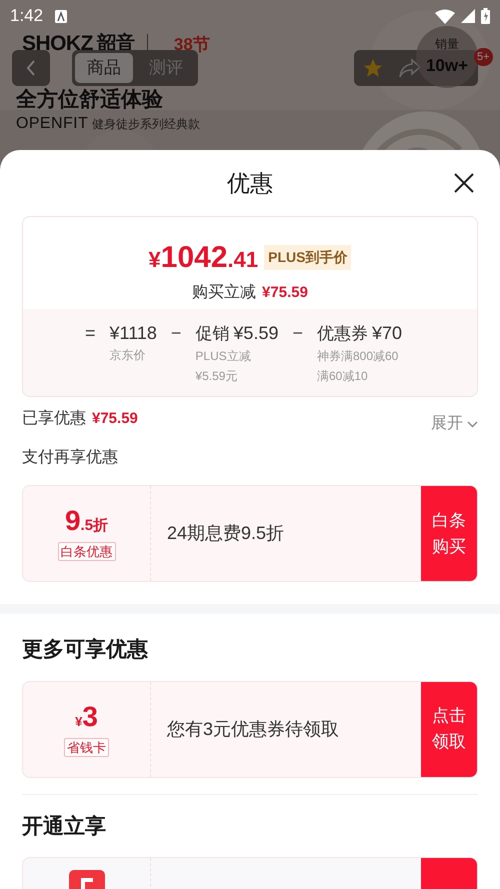 The image size is (500, 889). I want to click on event-label: 38节, so click(192, 45).